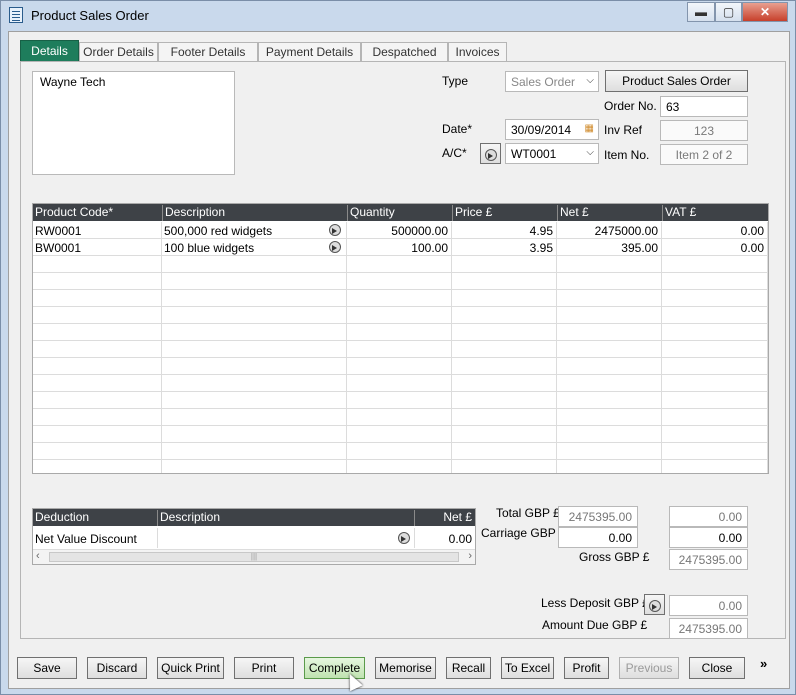  Describe the element at coordinates (444, 518) in the screenshot. I see `col-deduction-net: Net £` at that location.